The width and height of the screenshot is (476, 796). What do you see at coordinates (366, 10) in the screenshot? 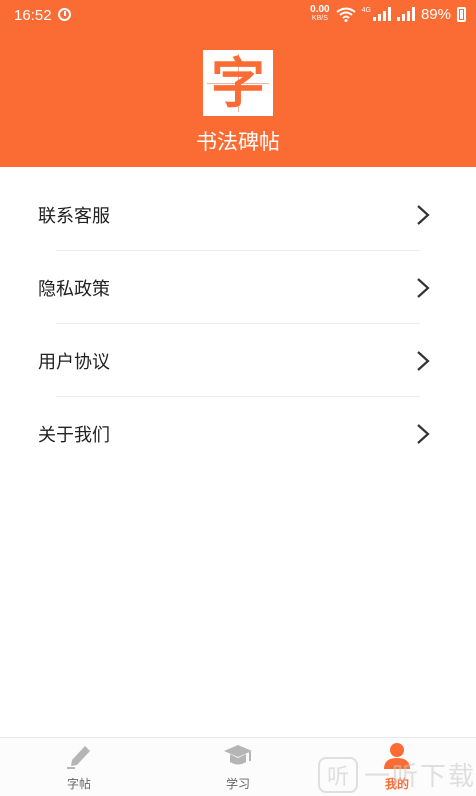
I see `network-type: 4G` at bounding box center [366, 10].